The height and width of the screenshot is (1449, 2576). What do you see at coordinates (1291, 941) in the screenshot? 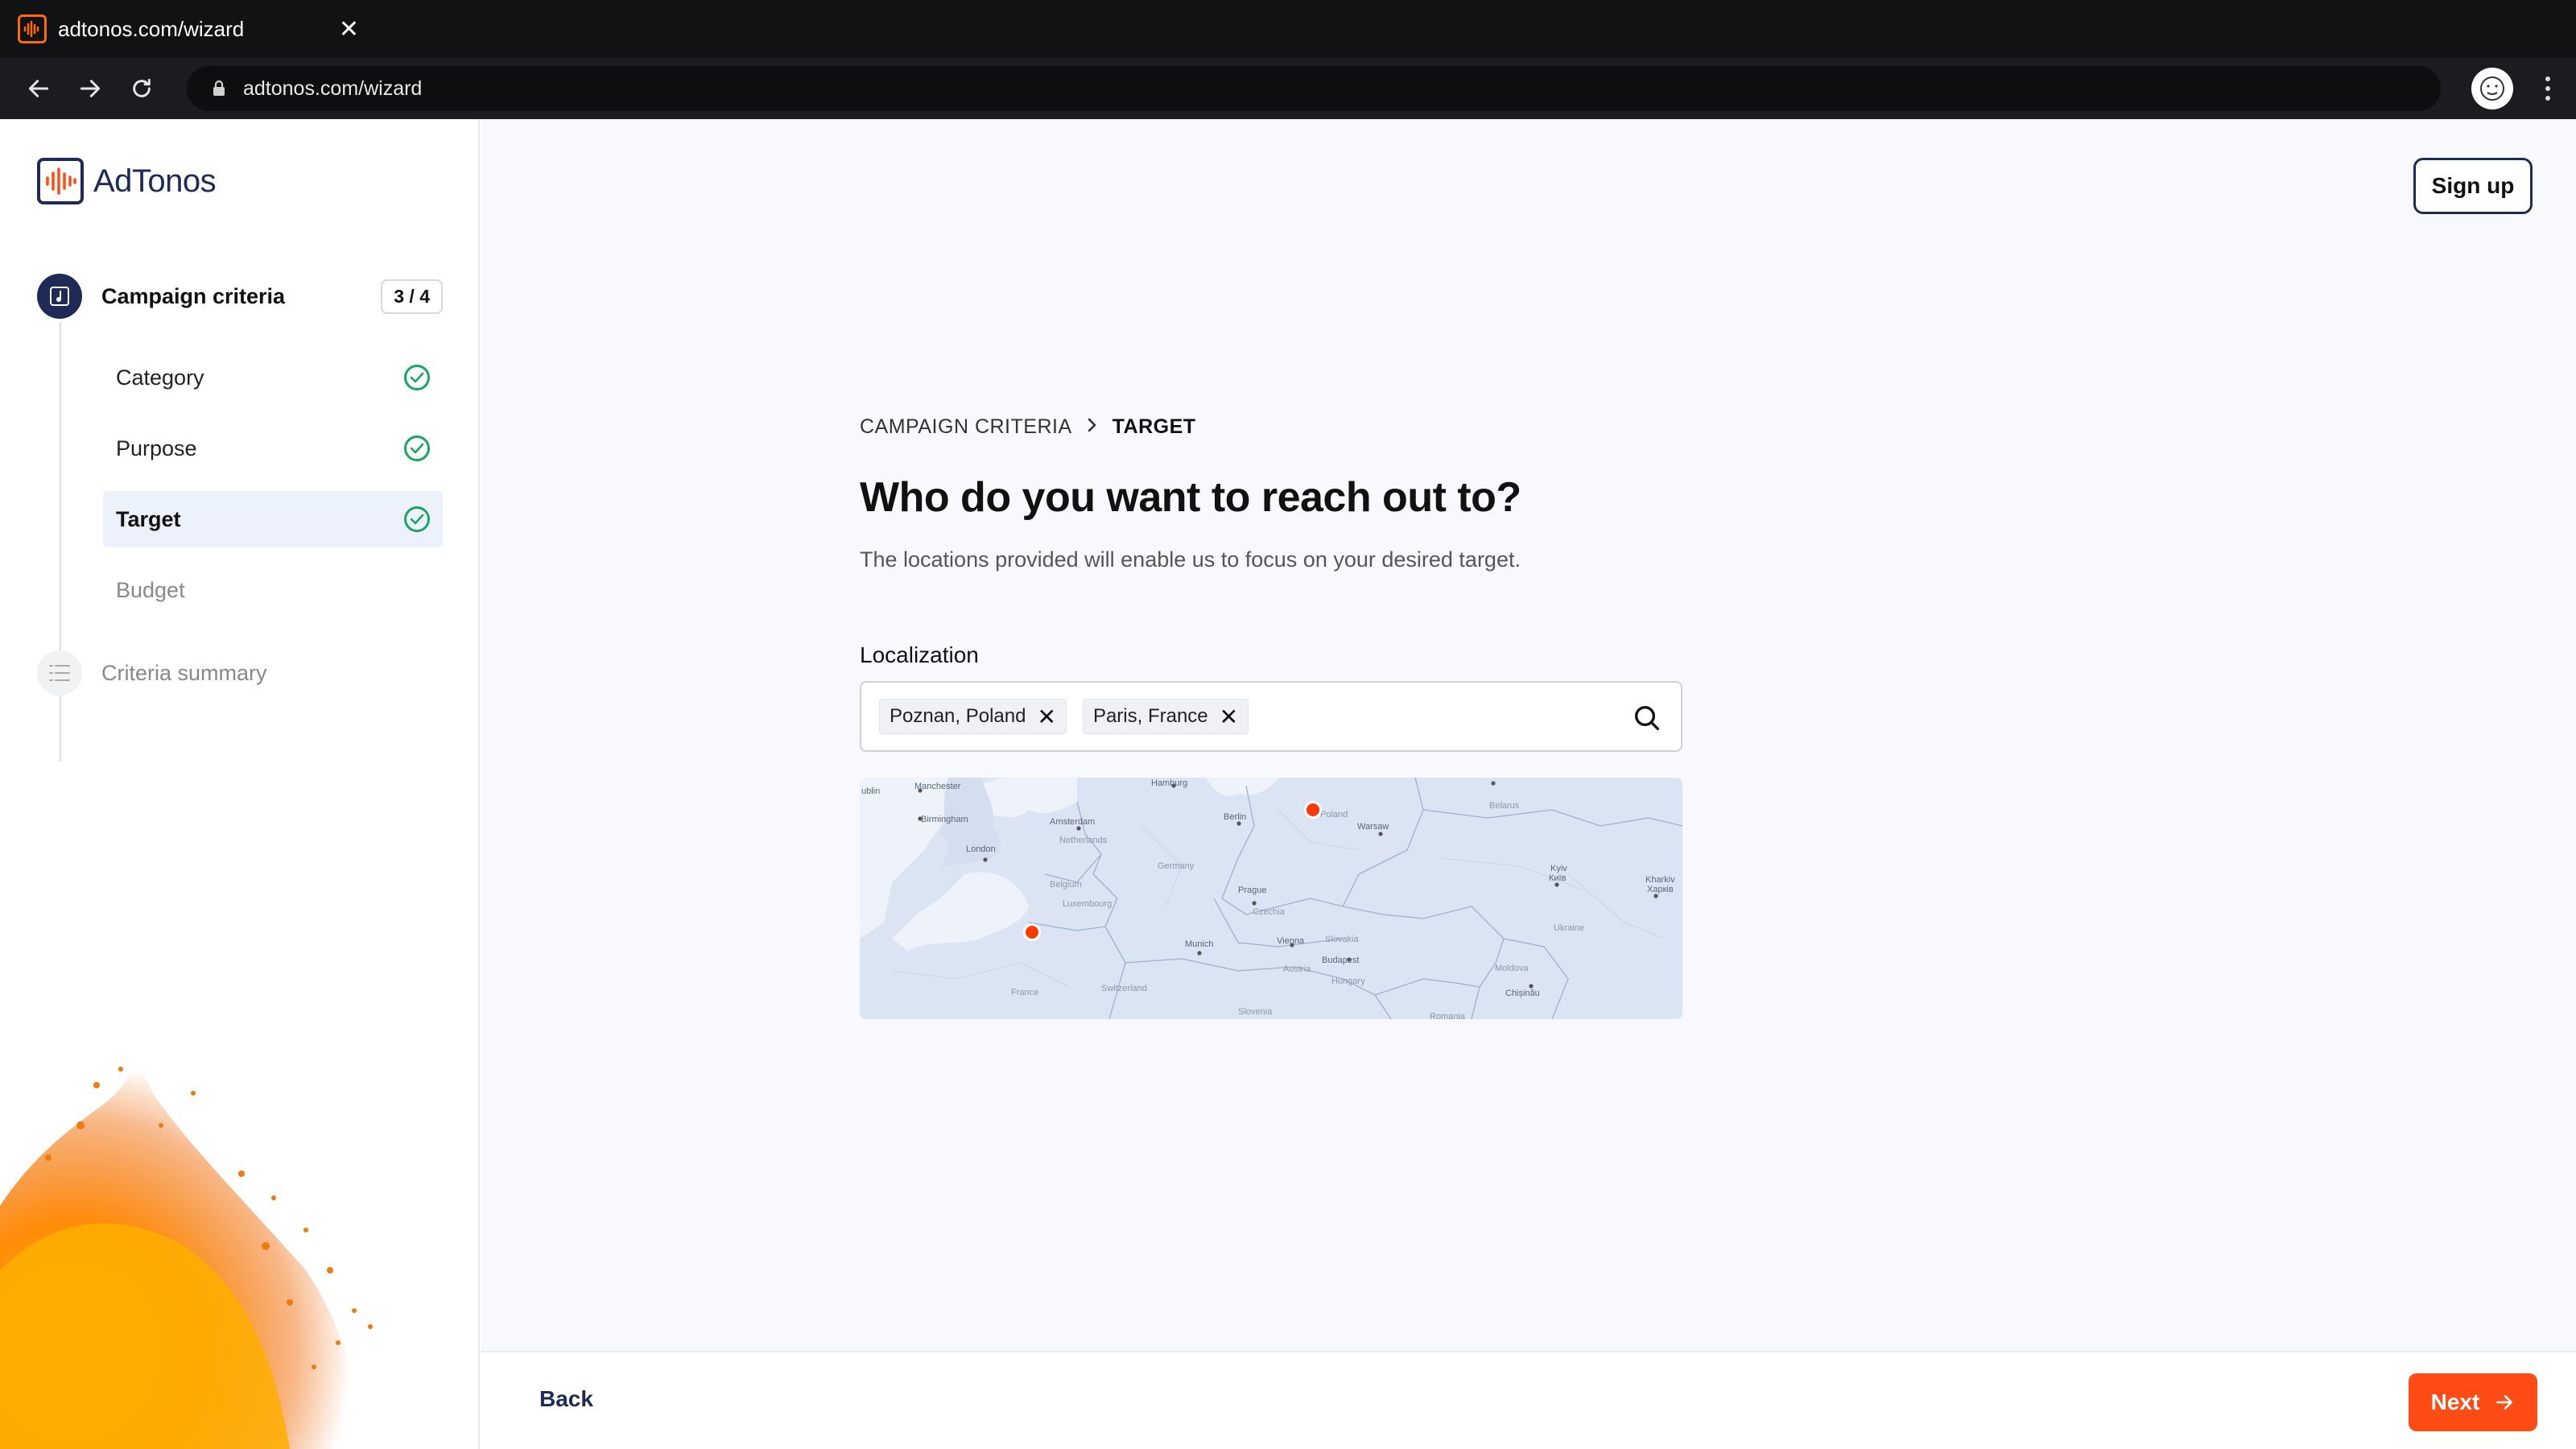
I see `svg-text: Vienna` at bounding box center [1291, 941].